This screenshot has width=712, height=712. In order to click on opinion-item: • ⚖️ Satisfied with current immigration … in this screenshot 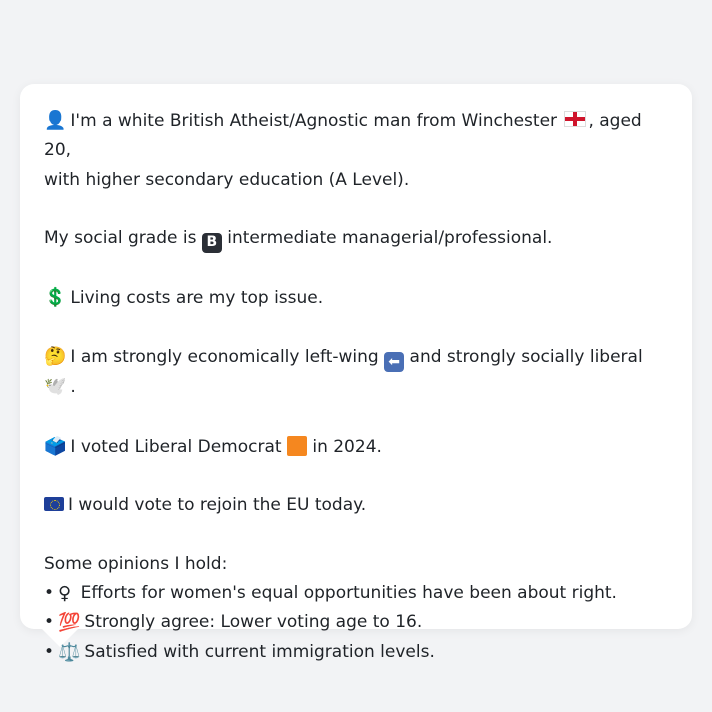, I will do `click(354, 652)`.